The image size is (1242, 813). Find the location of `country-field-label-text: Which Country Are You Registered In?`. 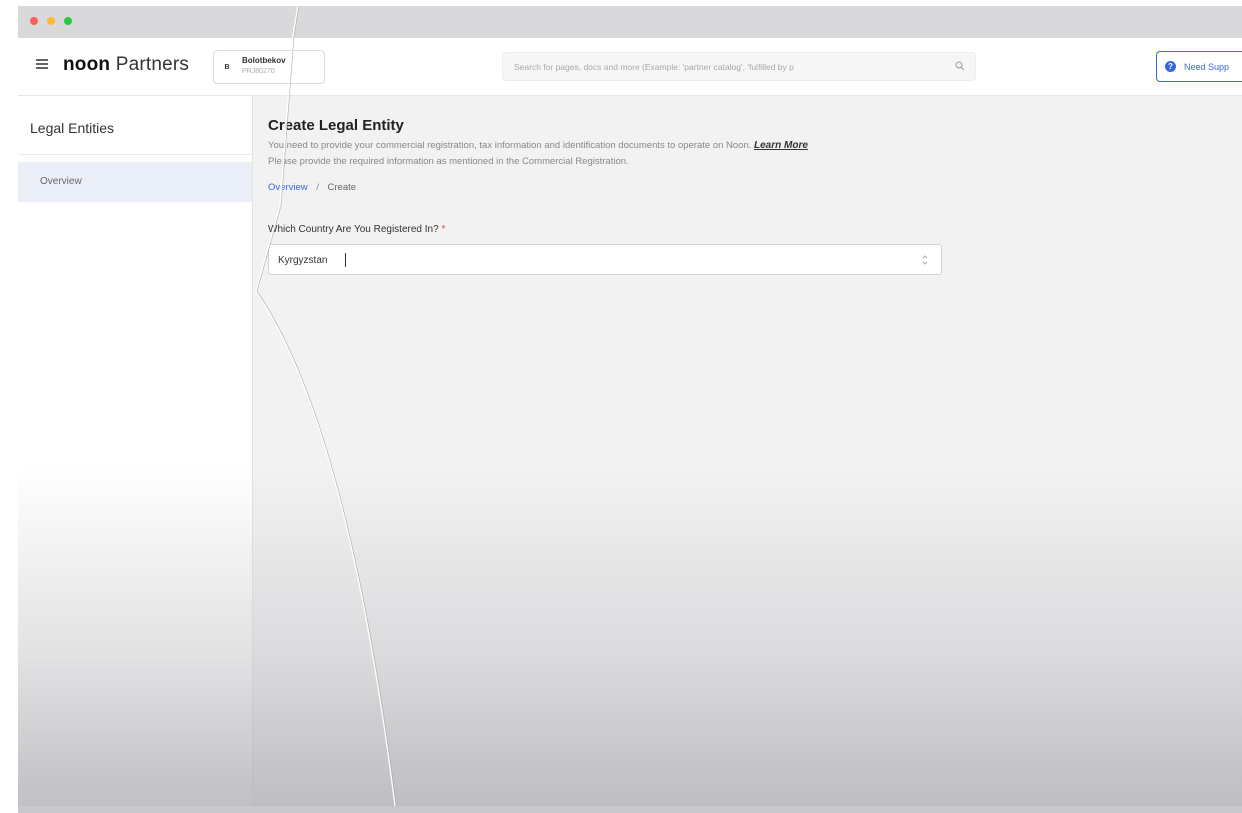

country-field-label-text: Which Country Are You Registered In? is located at coordinates (353, 229).